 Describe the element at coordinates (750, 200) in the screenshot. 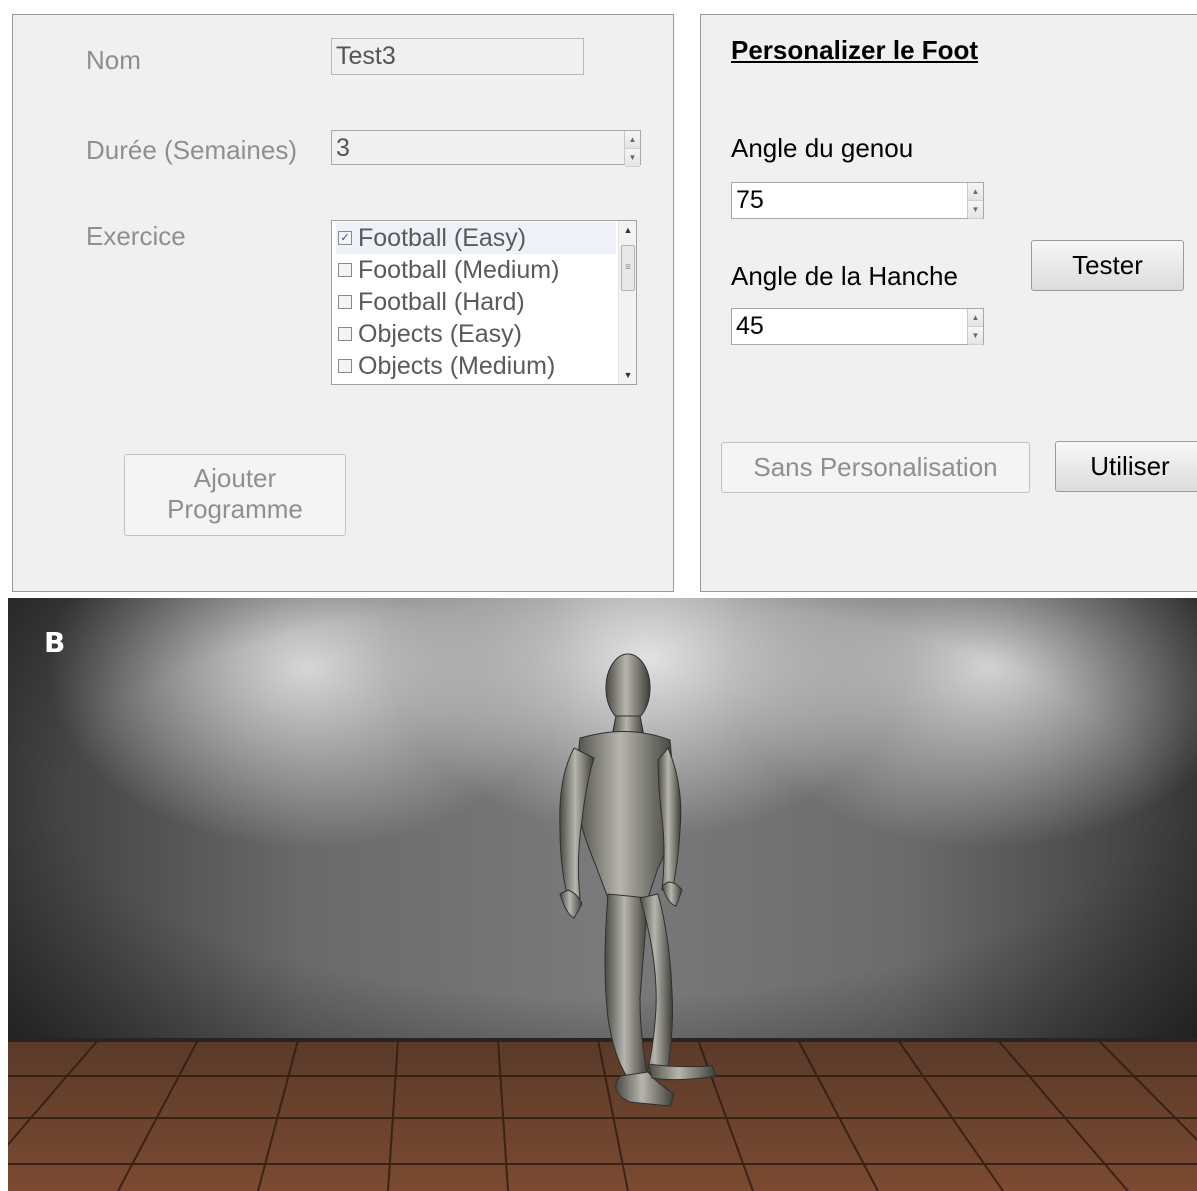

I see `knee-angle-value: 75` at that location.